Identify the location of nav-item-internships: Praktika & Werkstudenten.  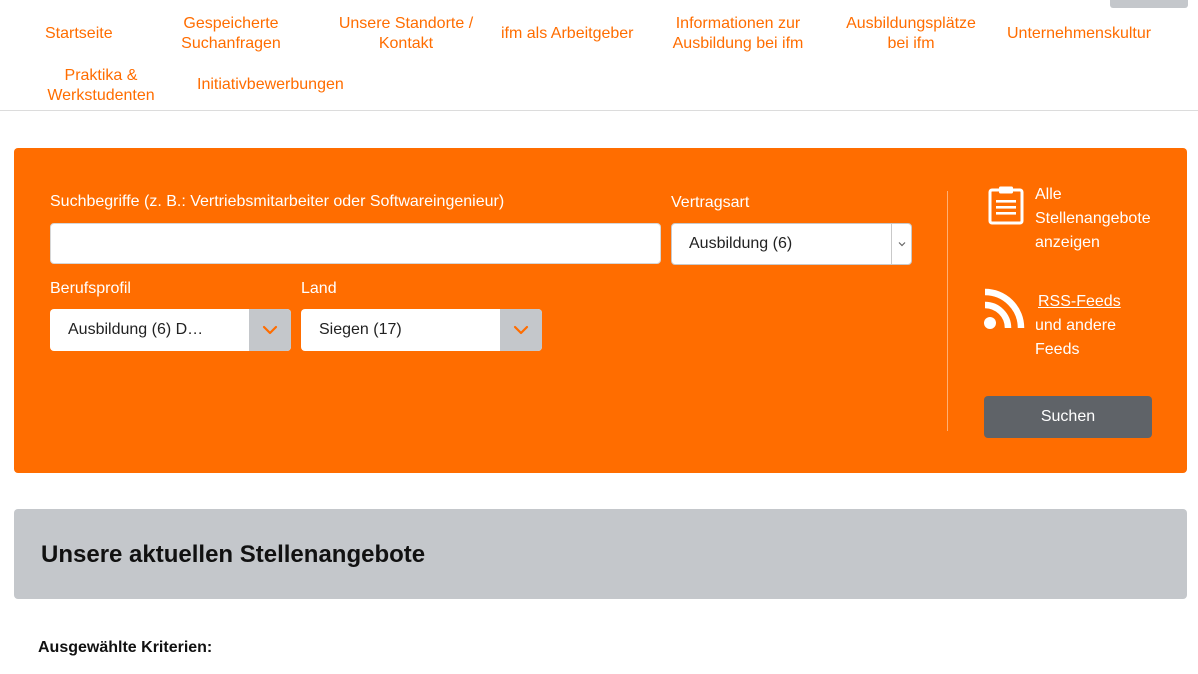
(101, 86).